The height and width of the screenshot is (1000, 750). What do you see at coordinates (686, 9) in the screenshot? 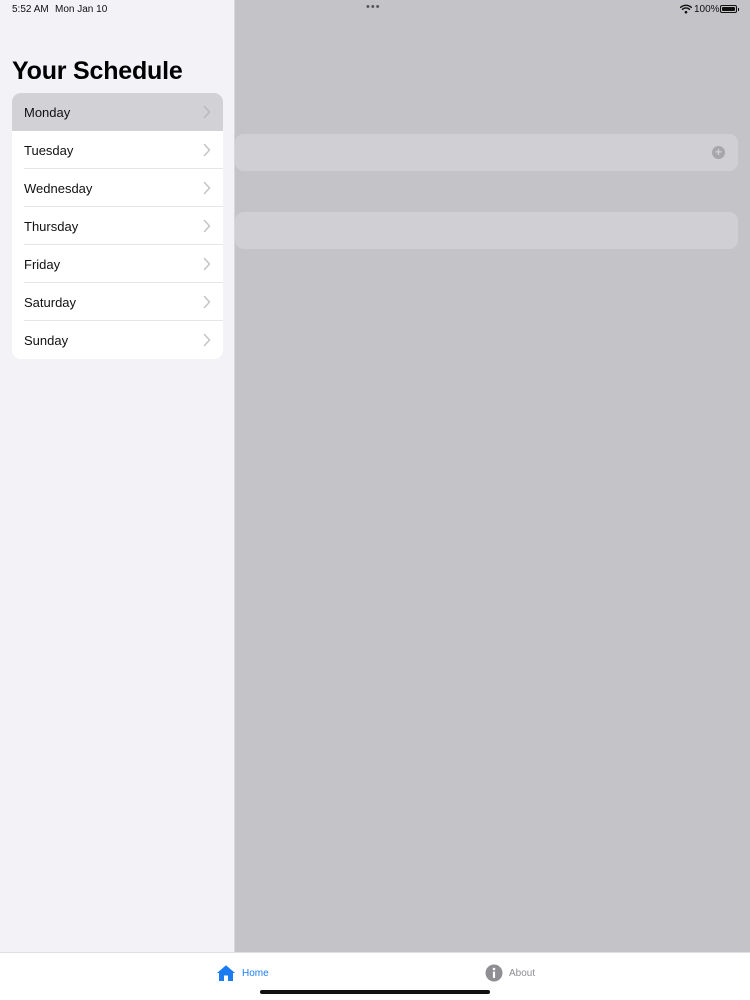
I see `wifi-icon` at bounding box center [686, 9].